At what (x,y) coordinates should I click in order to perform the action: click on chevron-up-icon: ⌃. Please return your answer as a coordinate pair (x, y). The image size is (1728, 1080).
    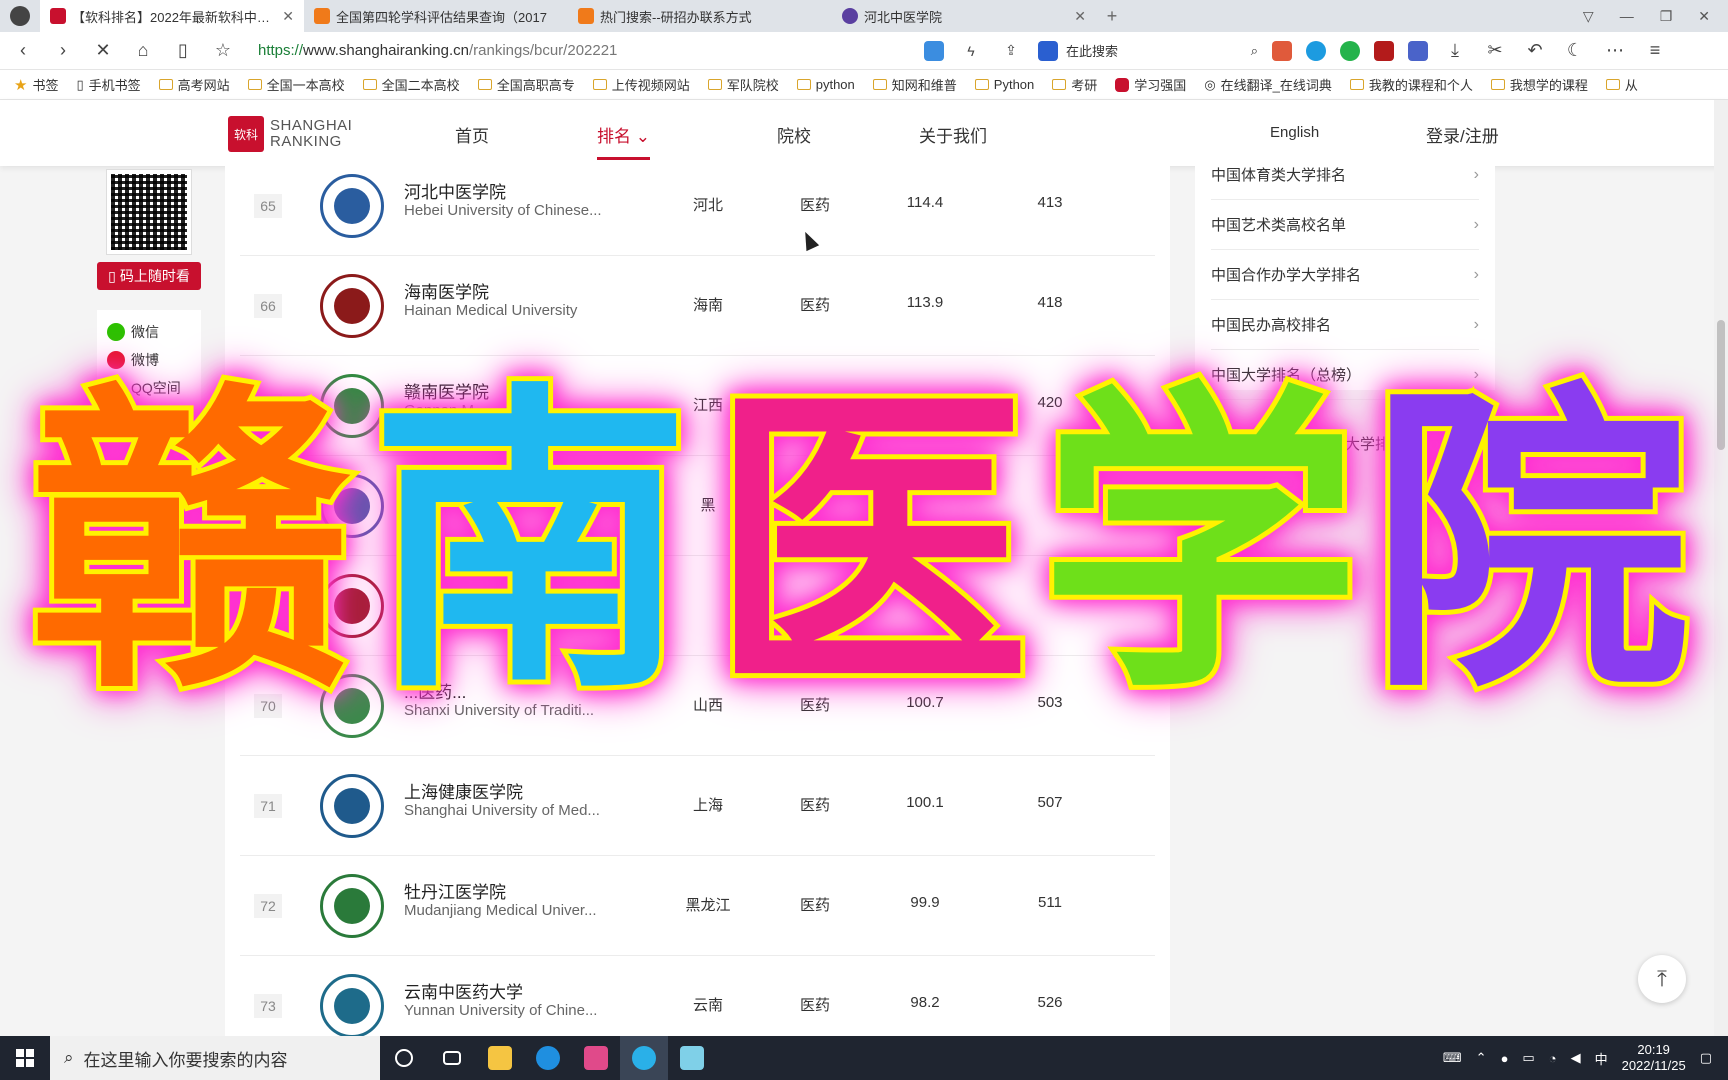
    Looking at the image, I should click on (1481, 1058).